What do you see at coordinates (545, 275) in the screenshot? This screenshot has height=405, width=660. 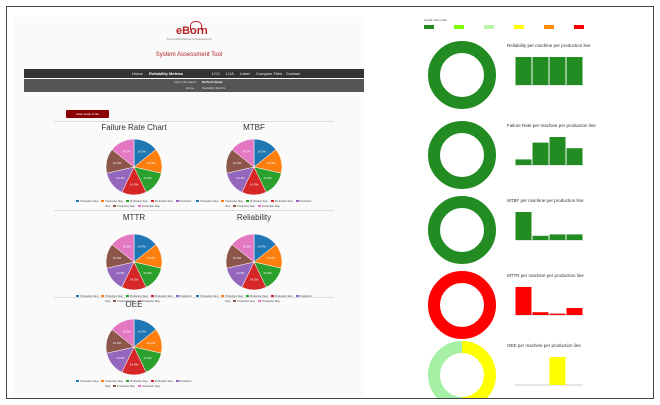 I see `bar-chart-title: MTTR per machine per production line` at bounding box center [545, 275].